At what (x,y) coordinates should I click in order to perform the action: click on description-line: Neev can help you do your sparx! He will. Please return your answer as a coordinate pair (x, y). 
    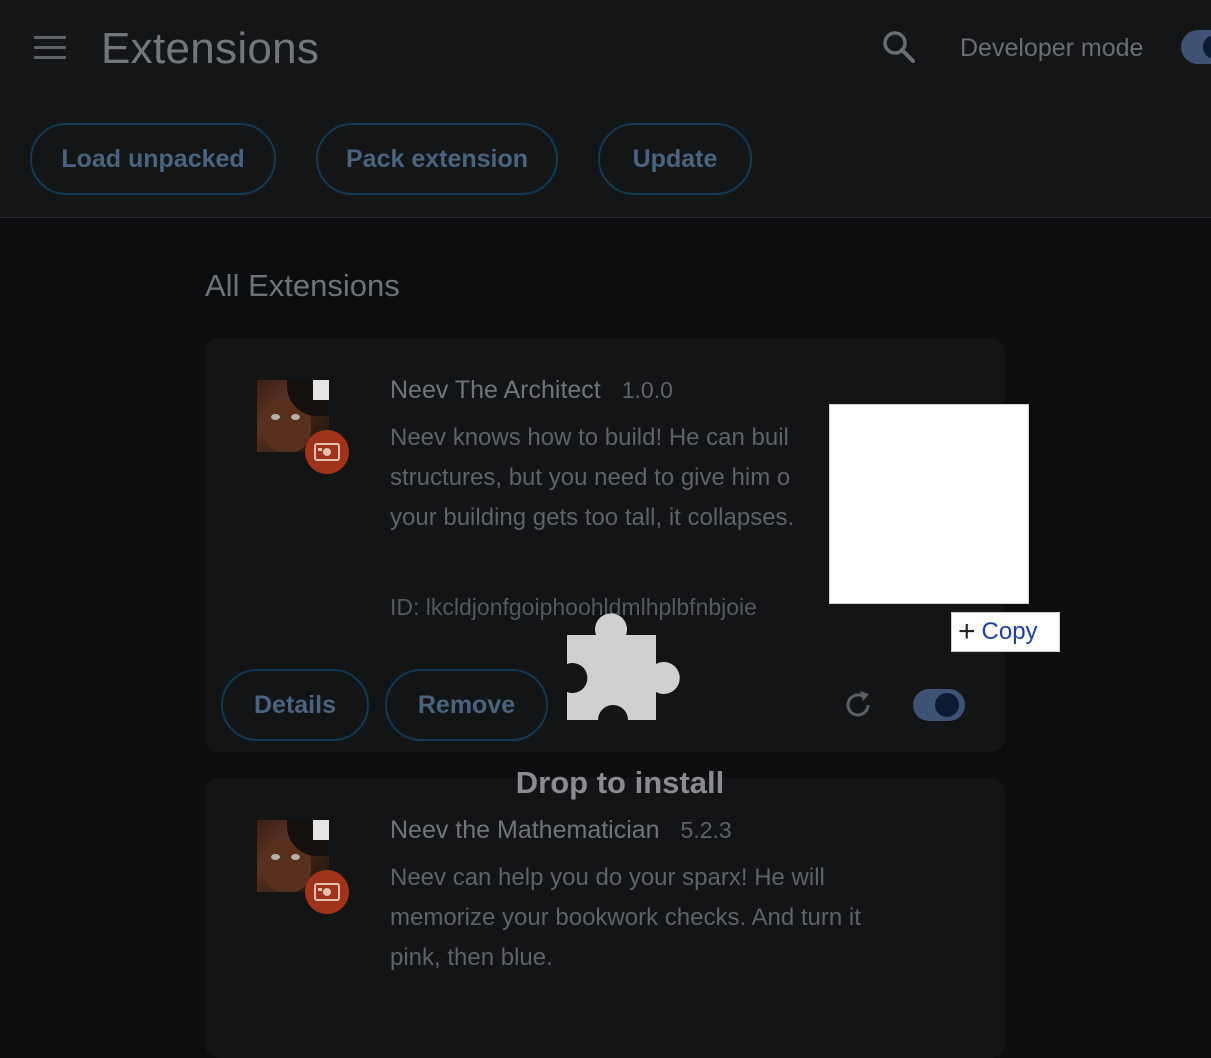
    Looking at the image, I should click on (607, 877).